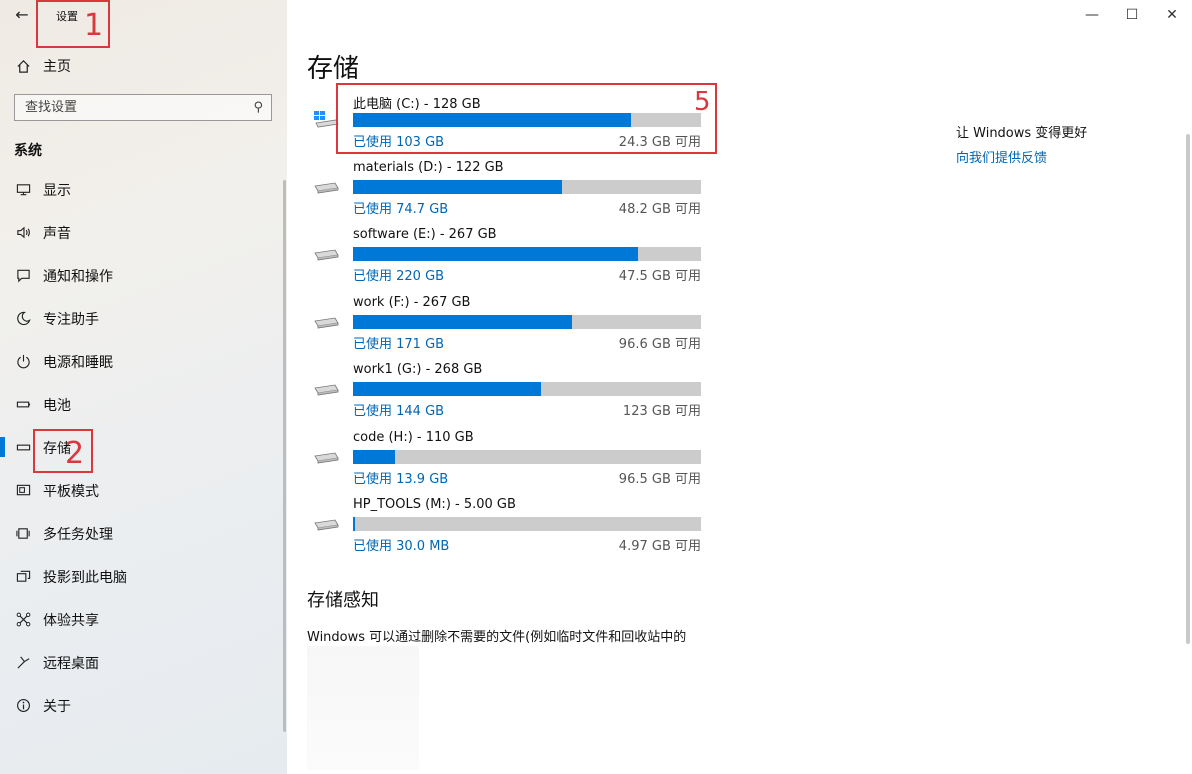 The height and width of the screenshot is (774, 1192). Describe the element at coordinates (143, 232) in the screenshot. I see `sidebar-item-sound: 声音` at that location.